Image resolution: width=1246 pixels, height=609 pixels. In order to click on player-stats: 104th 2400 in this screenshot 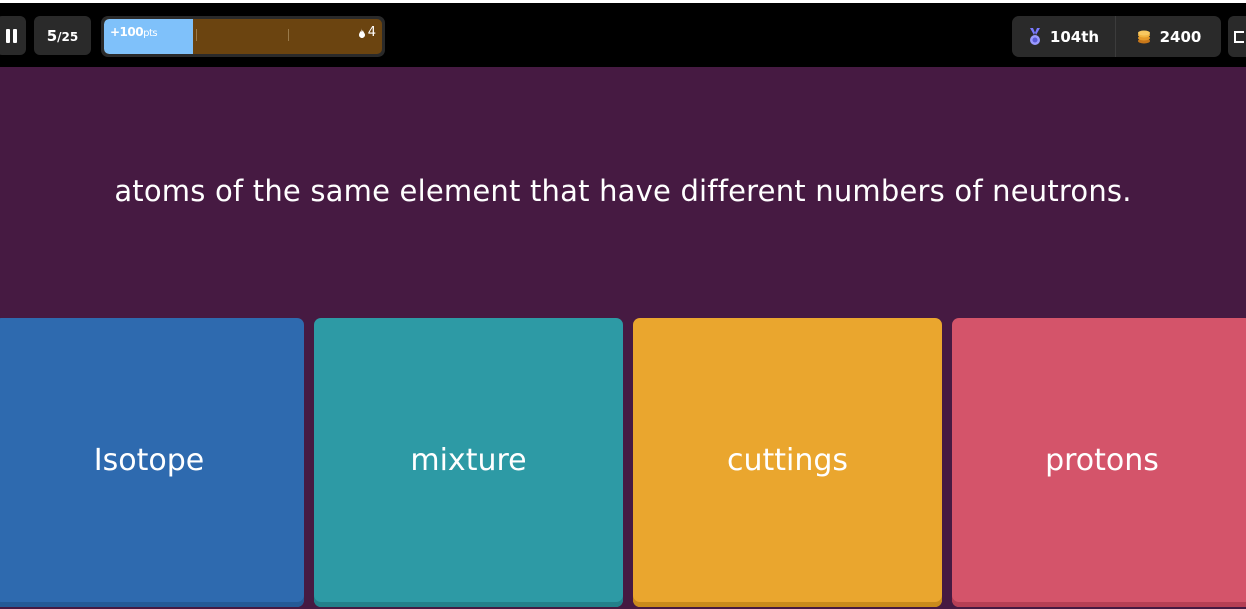, I will do `click(1116, 36)`.